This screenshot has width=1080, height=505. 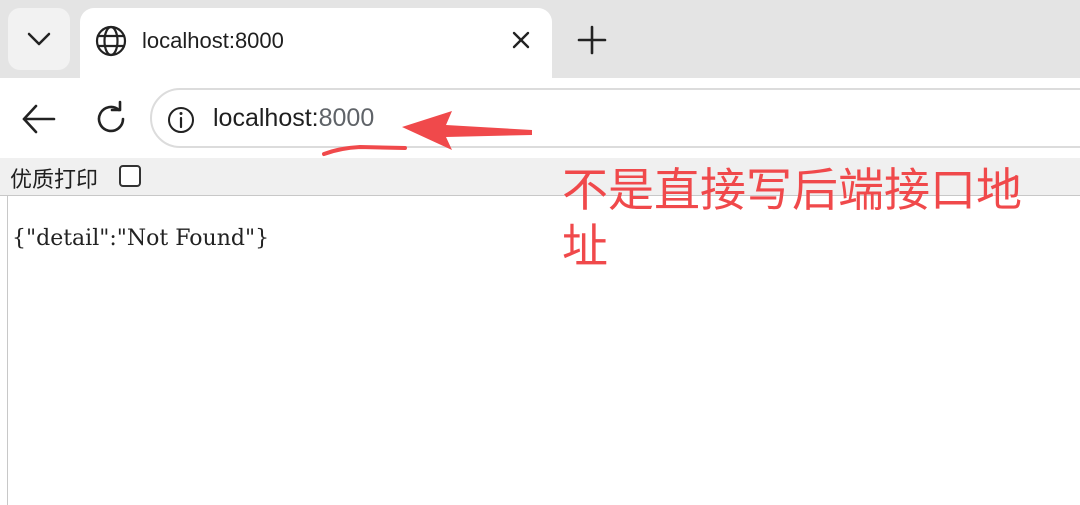 I want to click on close-icon, so click(x=521, y=40).